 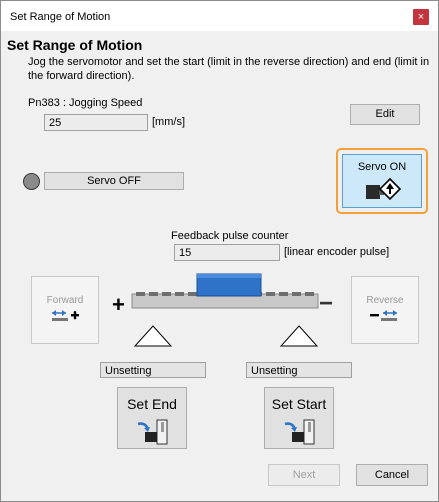 I want to click on forward-button: Forward, so click(x=65, y=310).